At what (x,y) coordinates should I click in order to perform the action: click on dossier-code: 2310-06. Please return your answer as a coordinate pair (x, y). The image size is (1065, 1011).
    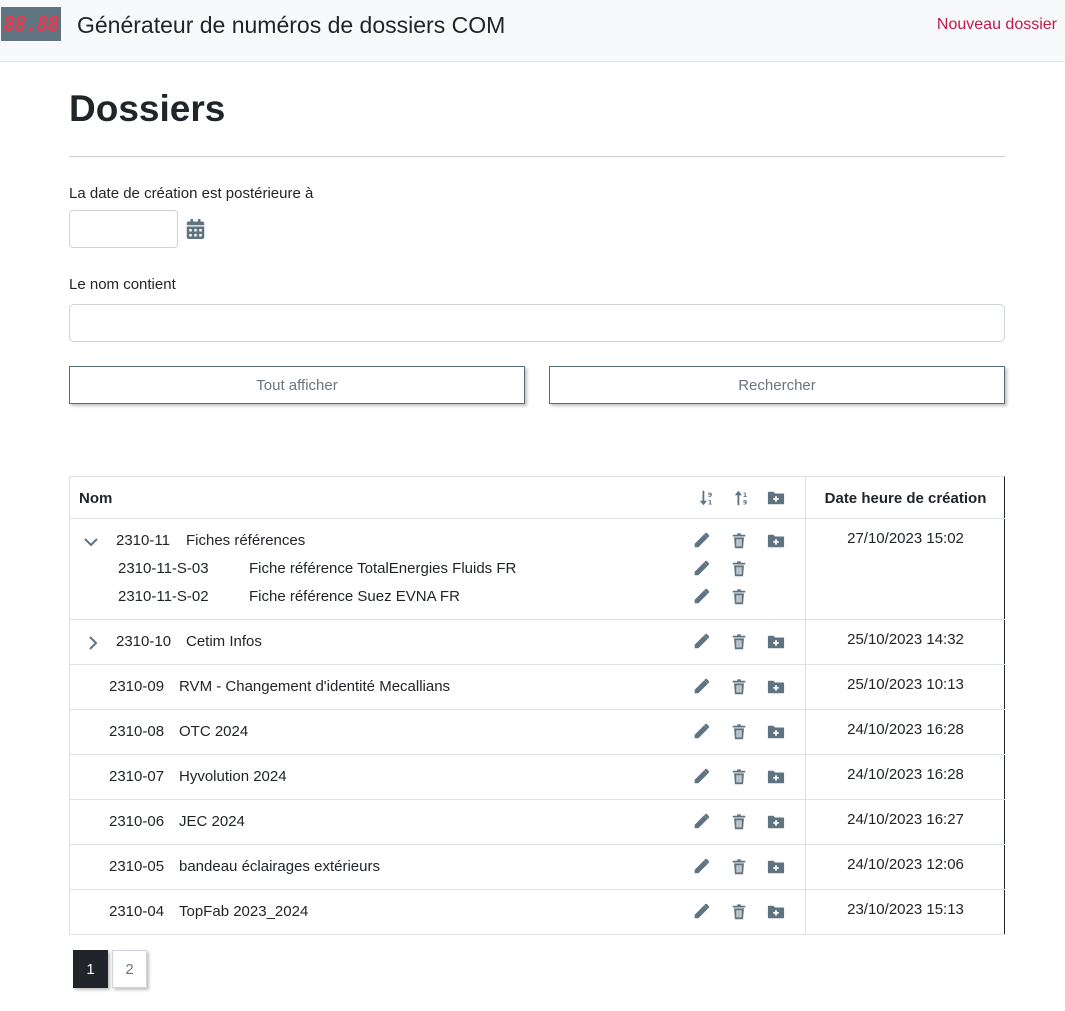
    Looking at the image, I should click on (137, 821).